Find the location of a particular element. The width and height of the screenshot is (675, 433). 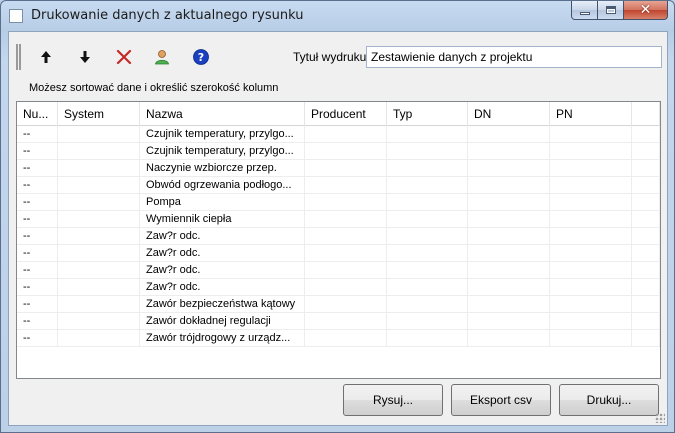

table-cell: Zawór bezpieczeństwa kątowy is located at coordinates (222, 304).